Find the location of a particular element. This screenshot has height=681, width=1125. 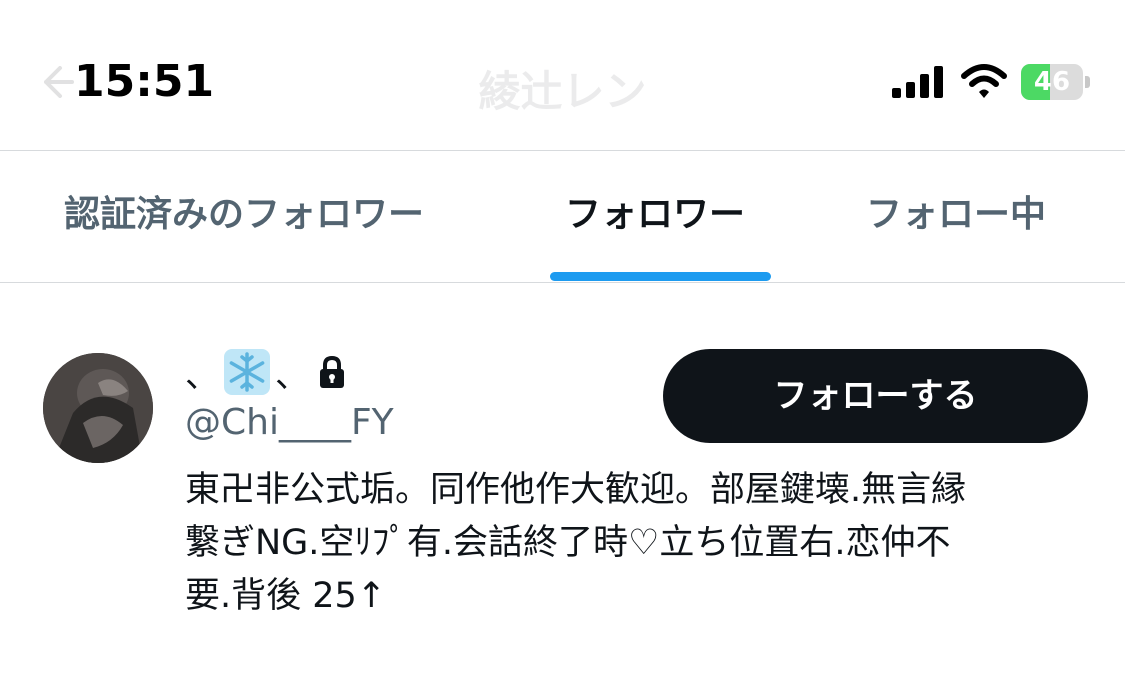

display-name: 、 、 is located at coordinates (266, 372).